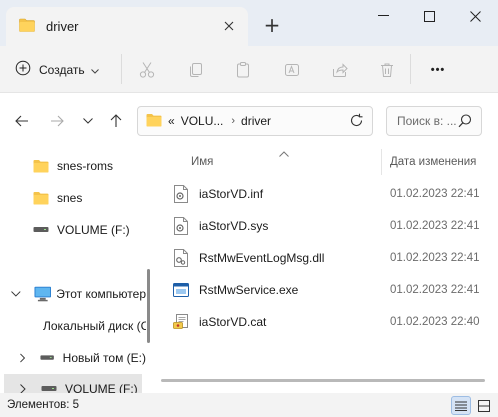 Image resolution: width=498 pixels, height=417 pixels. I want to click on arrow-up-icon, so click(116, 120).